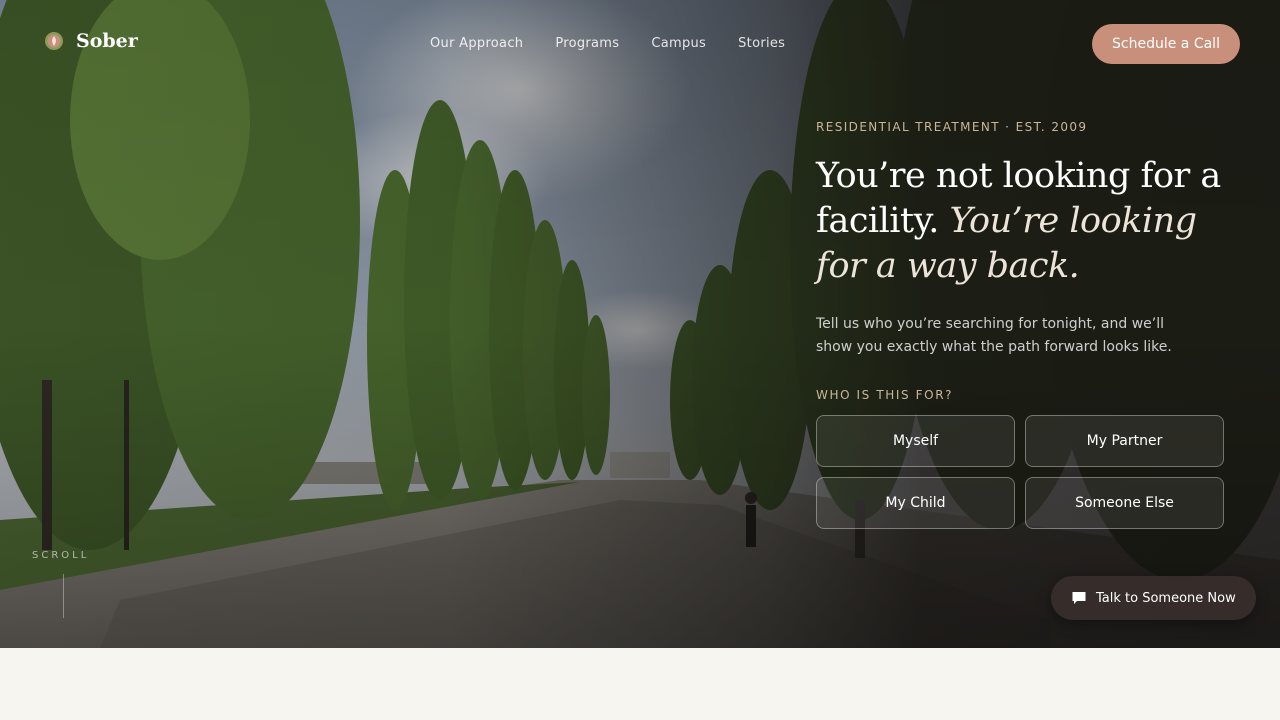  I want to click on audience-choices: Myself My Partner My Child Someone Else, so click(1026, 472).